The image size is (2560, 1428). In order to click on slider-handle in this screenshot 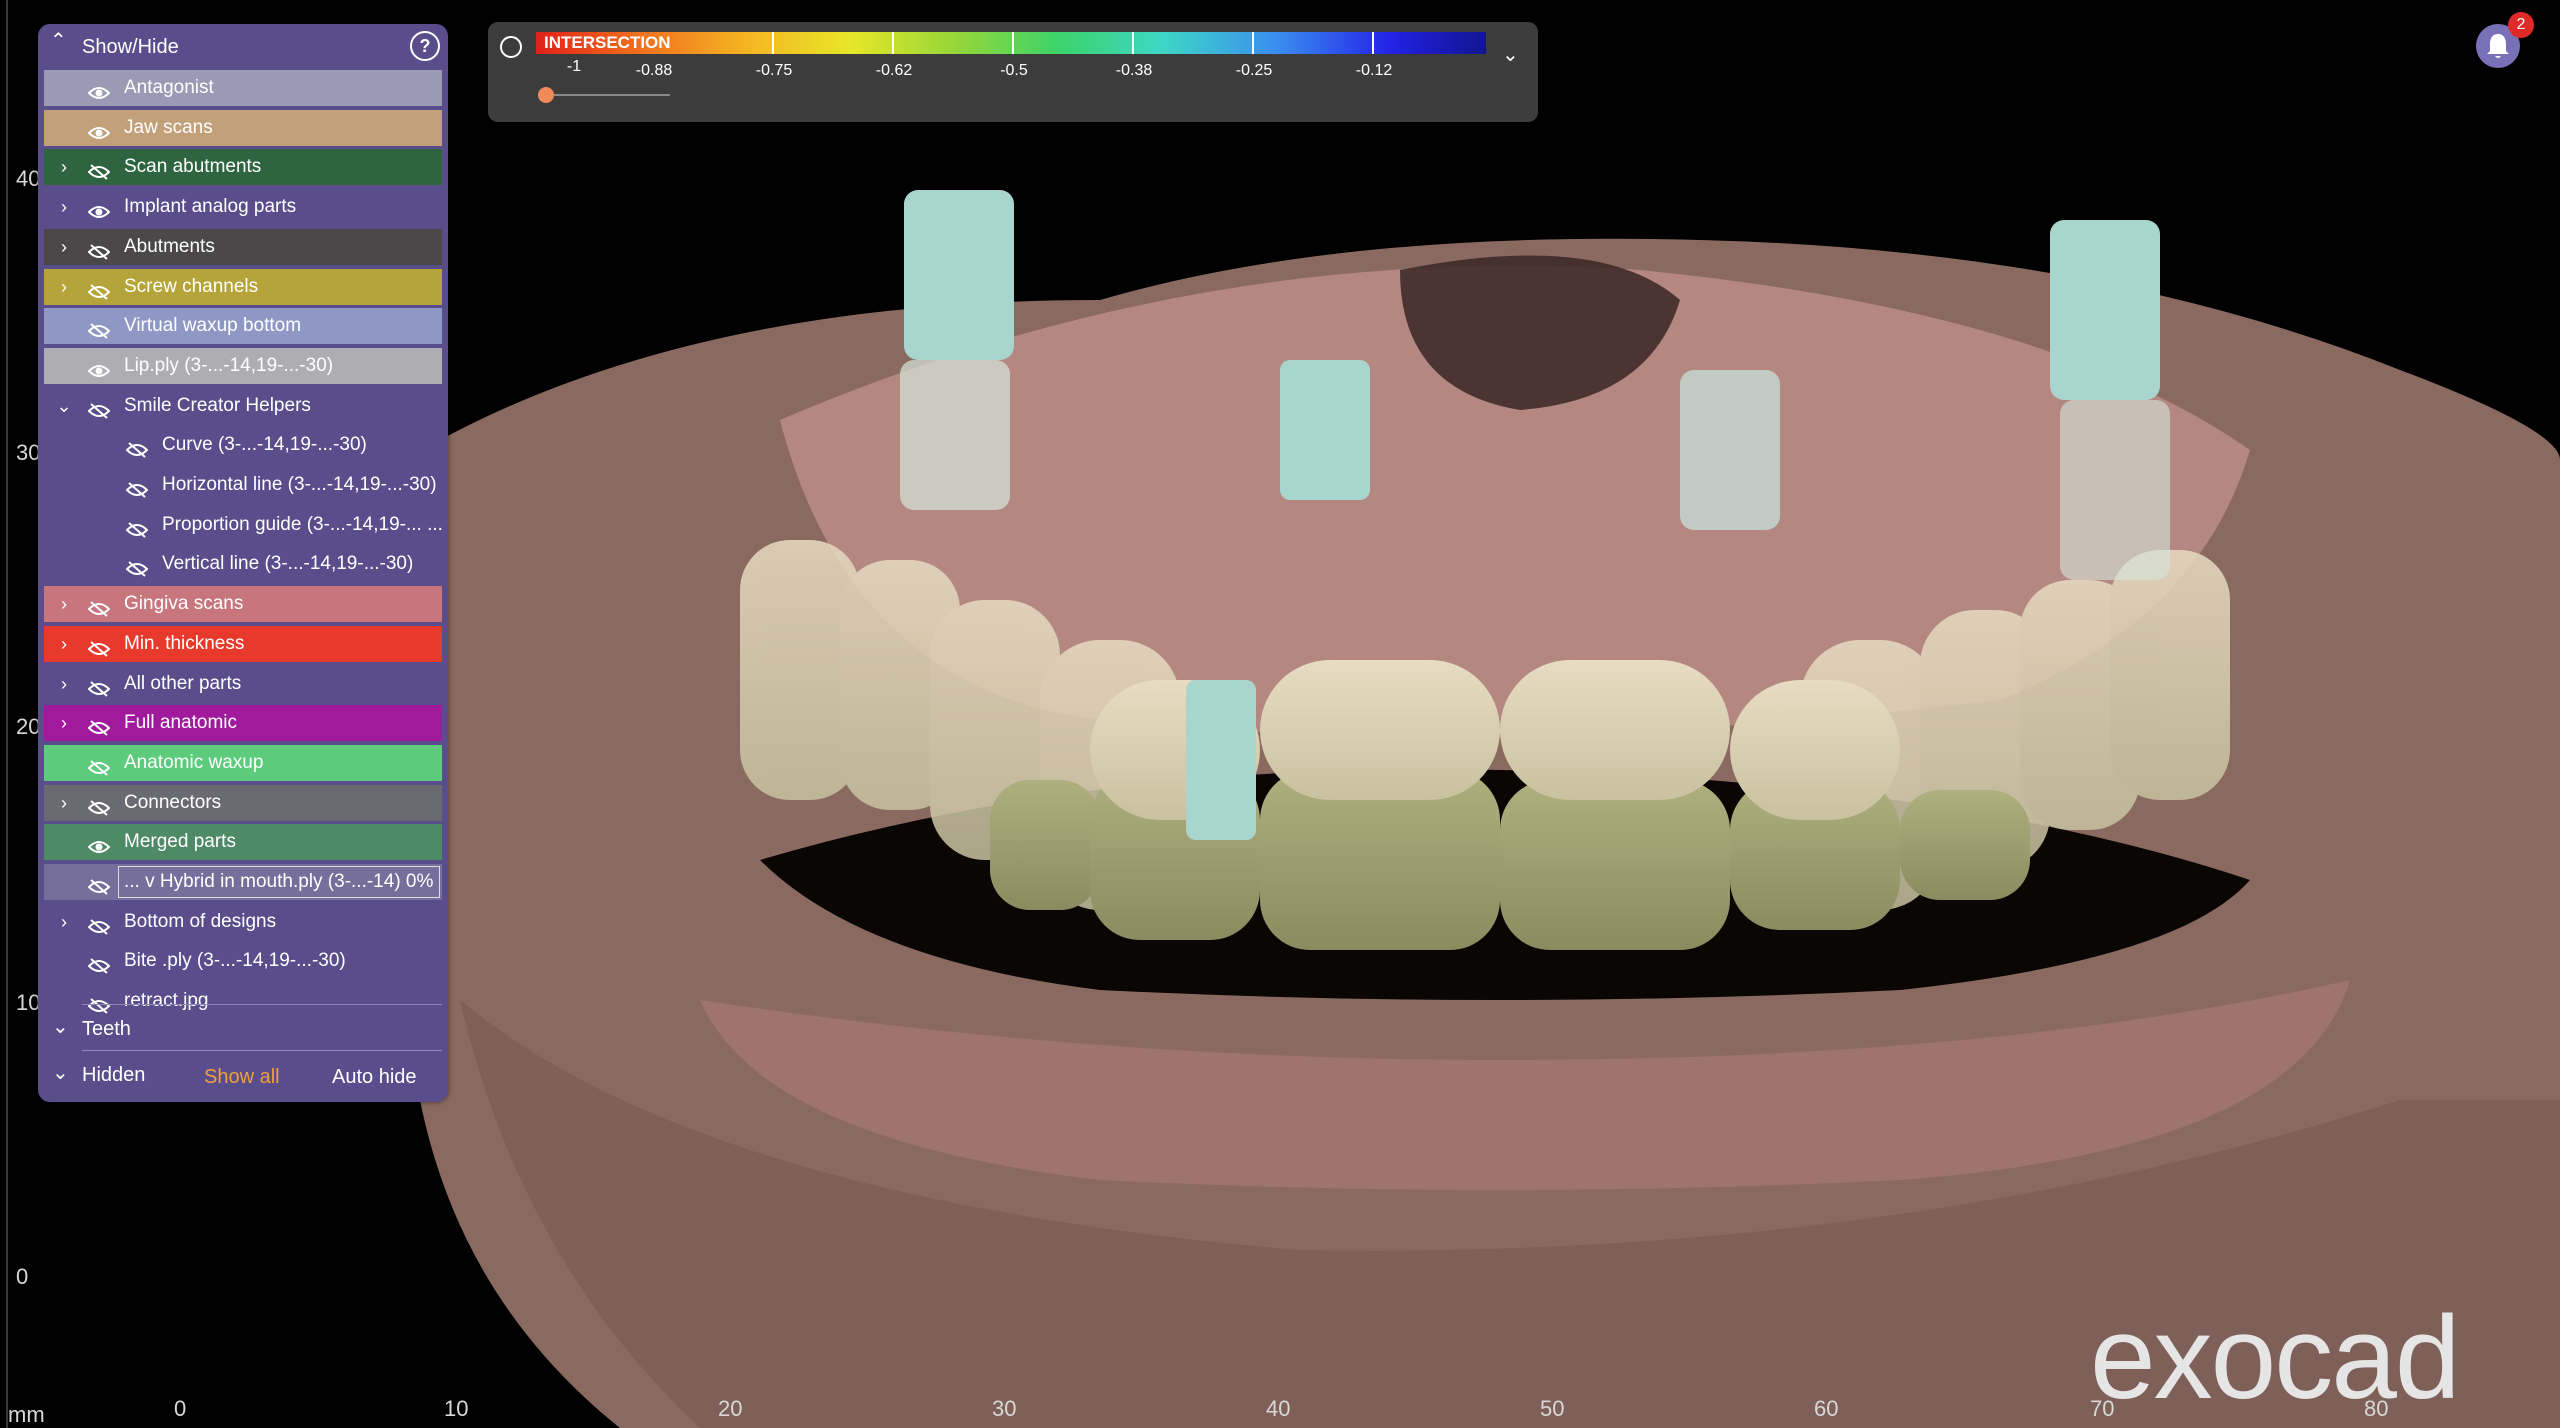, I will do `click(546, 95)`.